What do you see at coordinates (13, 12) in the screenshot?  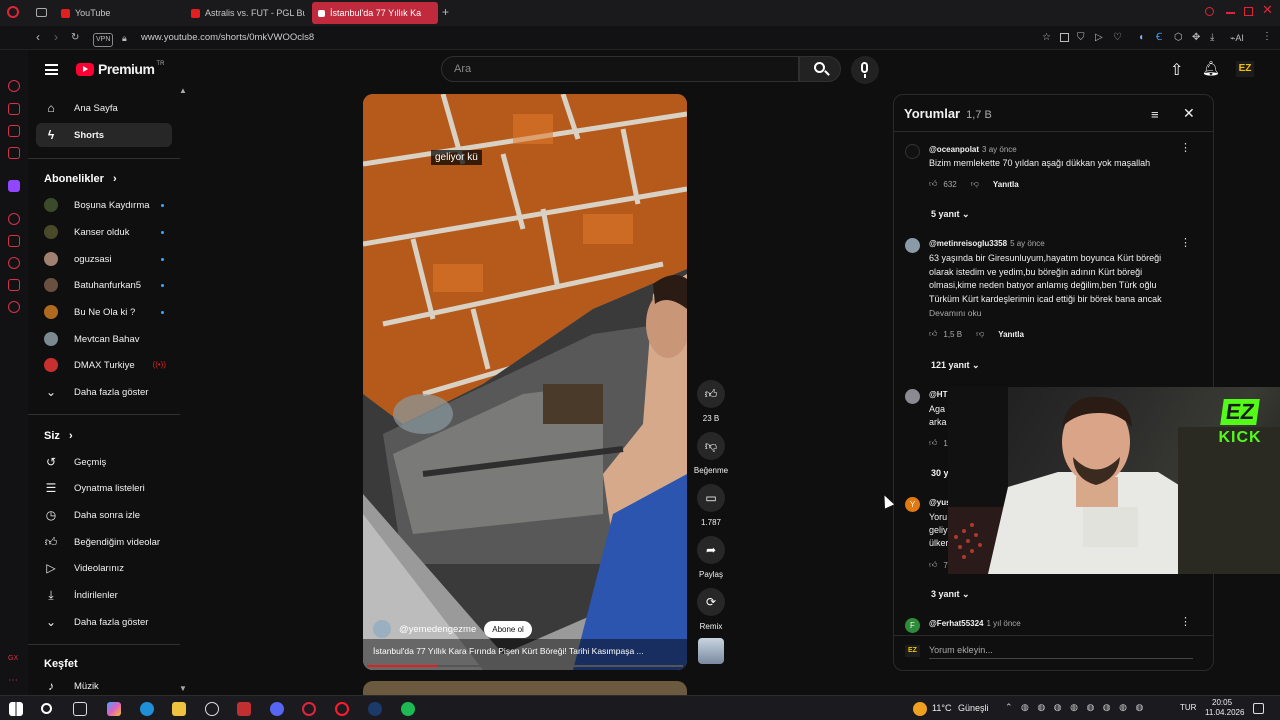 I see `opera-logo-icon` at bounding box center [13, 12].